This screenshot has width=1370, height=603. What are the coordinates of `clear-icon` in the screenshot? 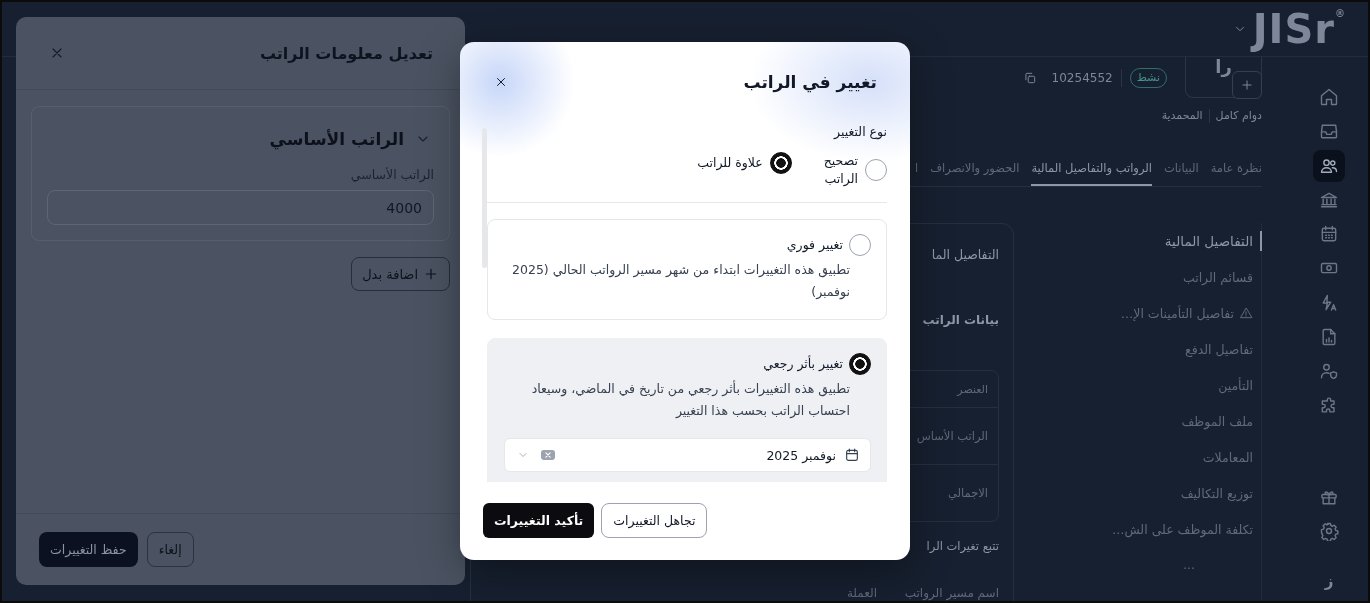 It's located at (548, 455).